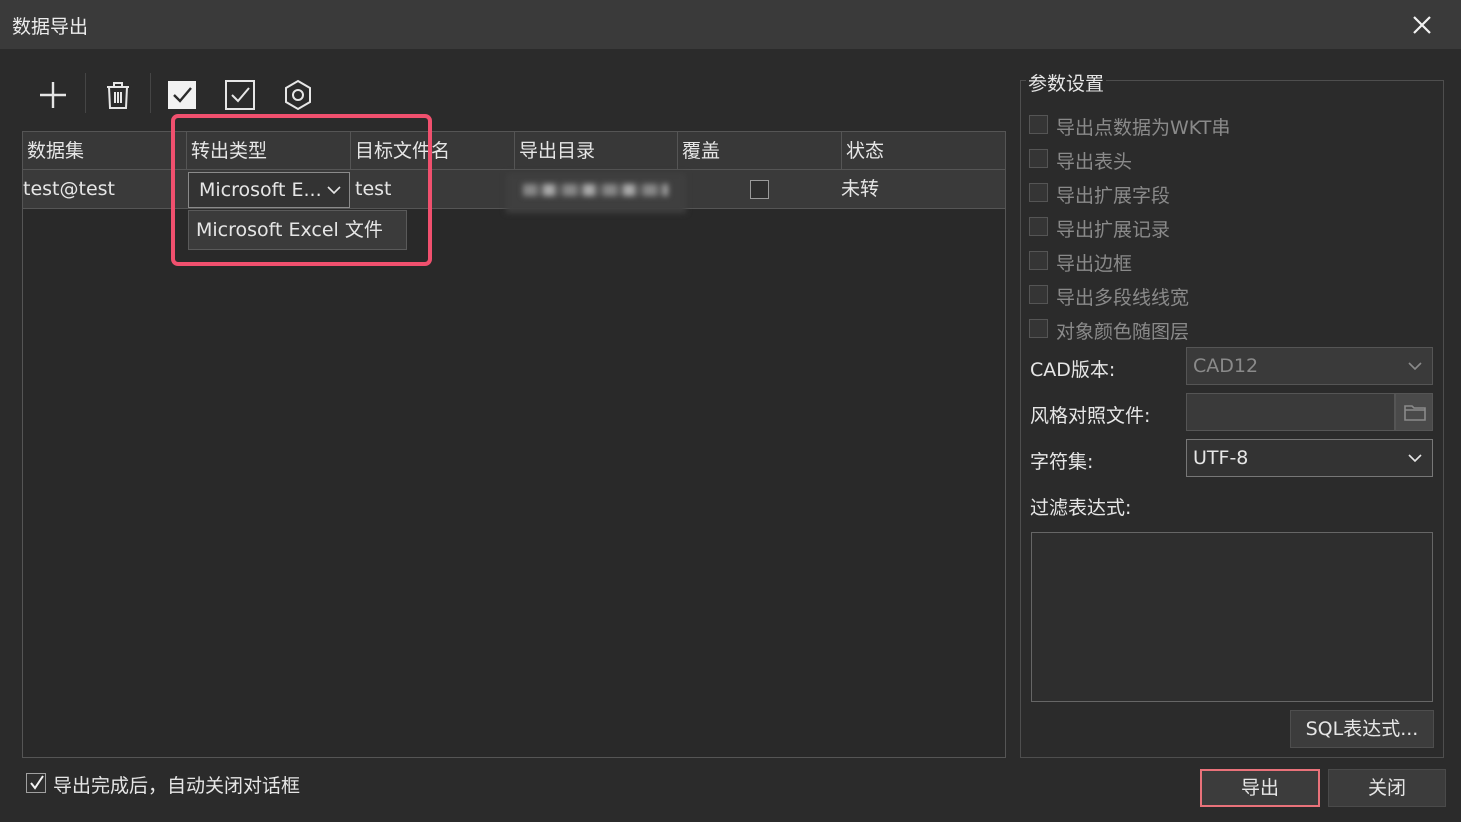 This screenshot has width=1461, height=822. Describe the element at coordinates (730, 24) in the screenshot. I see `title-bar: 数据导出` at that location.